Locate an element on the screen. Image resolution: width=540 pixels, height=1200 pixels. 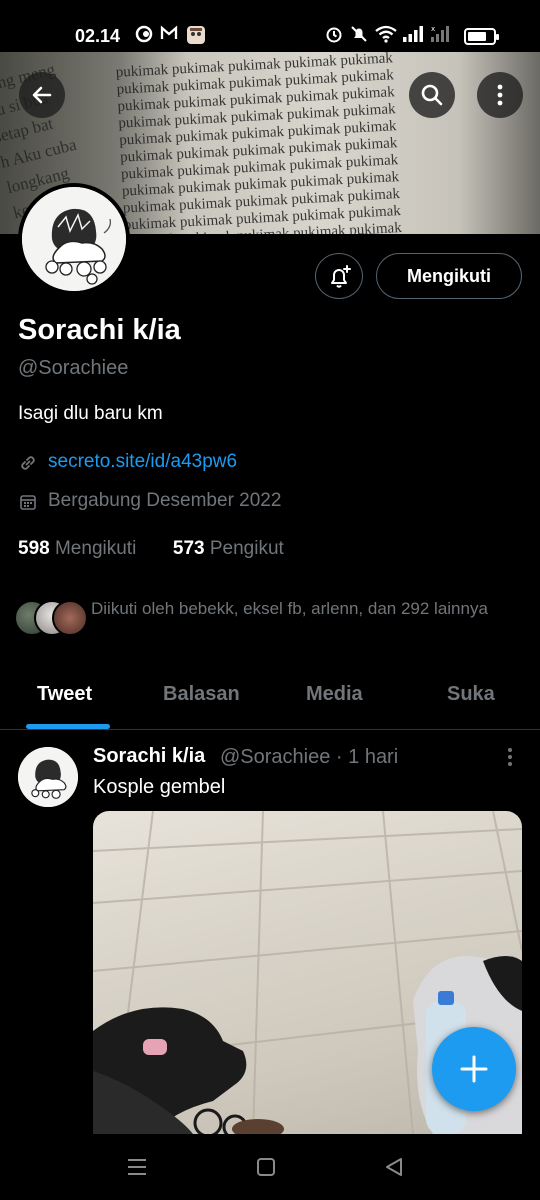
bell-plus-icon is located at coordinates (341, 276).